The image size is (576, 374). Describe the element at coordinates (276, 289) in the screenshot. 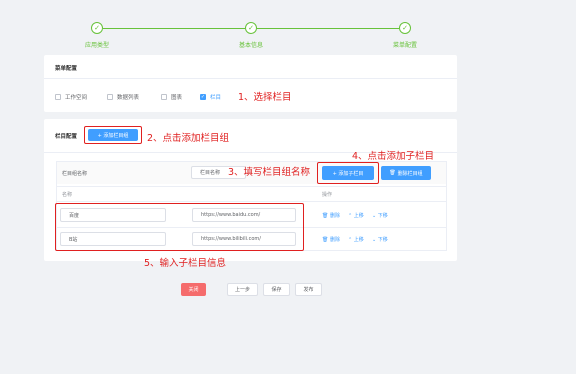

I see `save-button: 保存` at that location.